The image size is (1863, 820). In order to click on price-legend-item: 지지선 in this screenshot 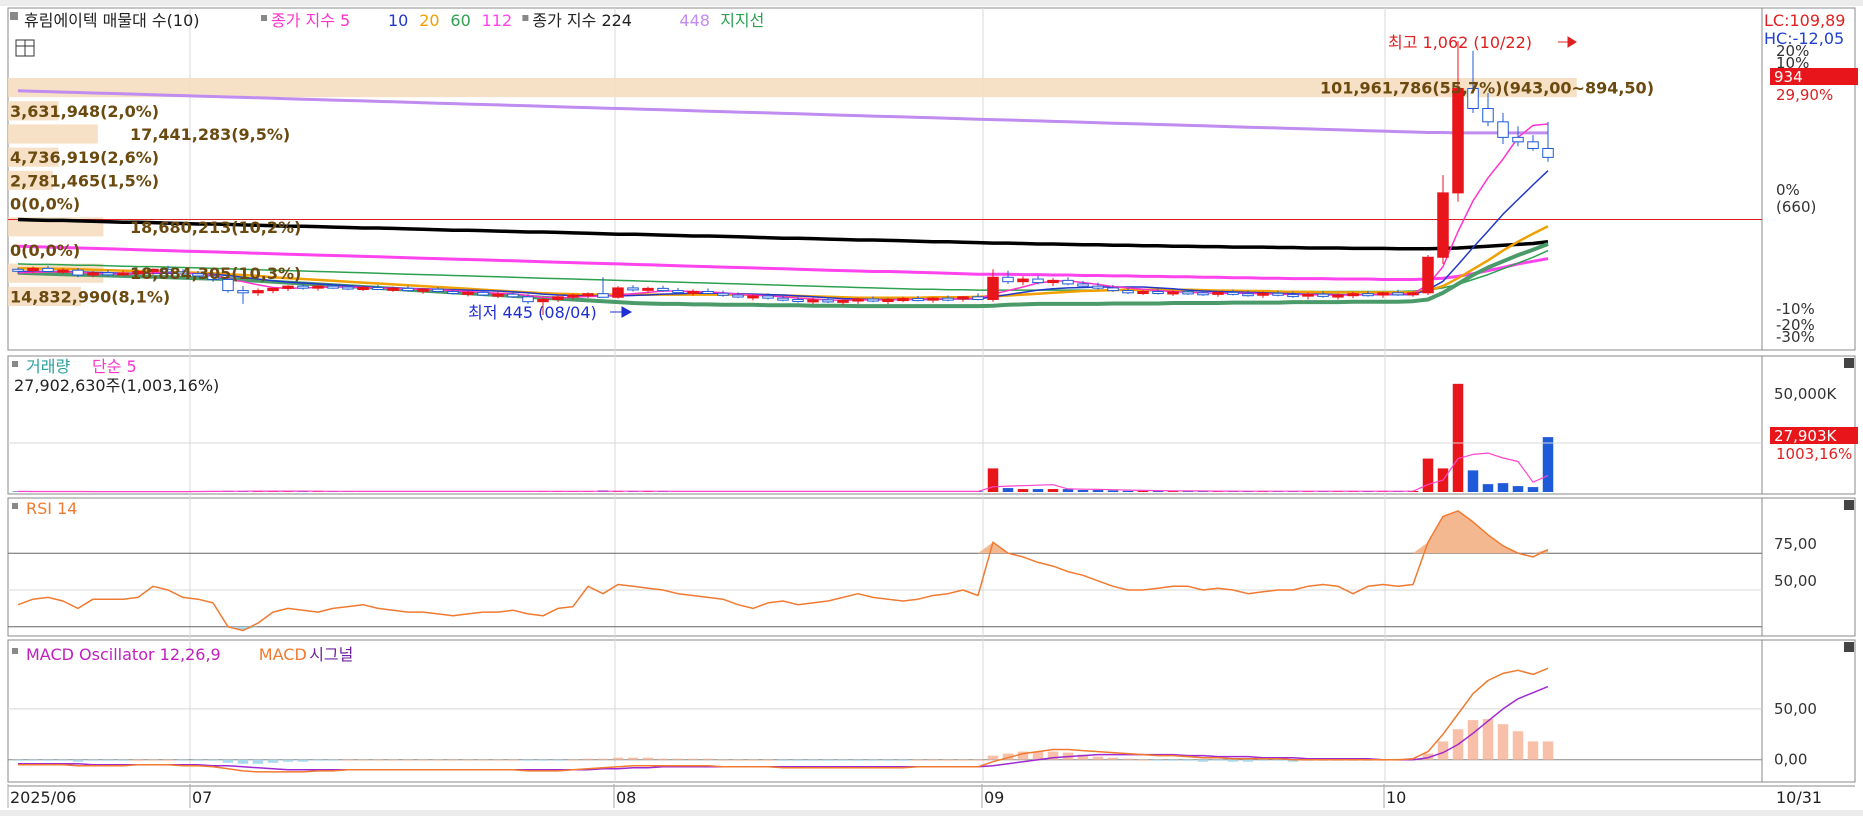, I will do `click(742, 20)`.